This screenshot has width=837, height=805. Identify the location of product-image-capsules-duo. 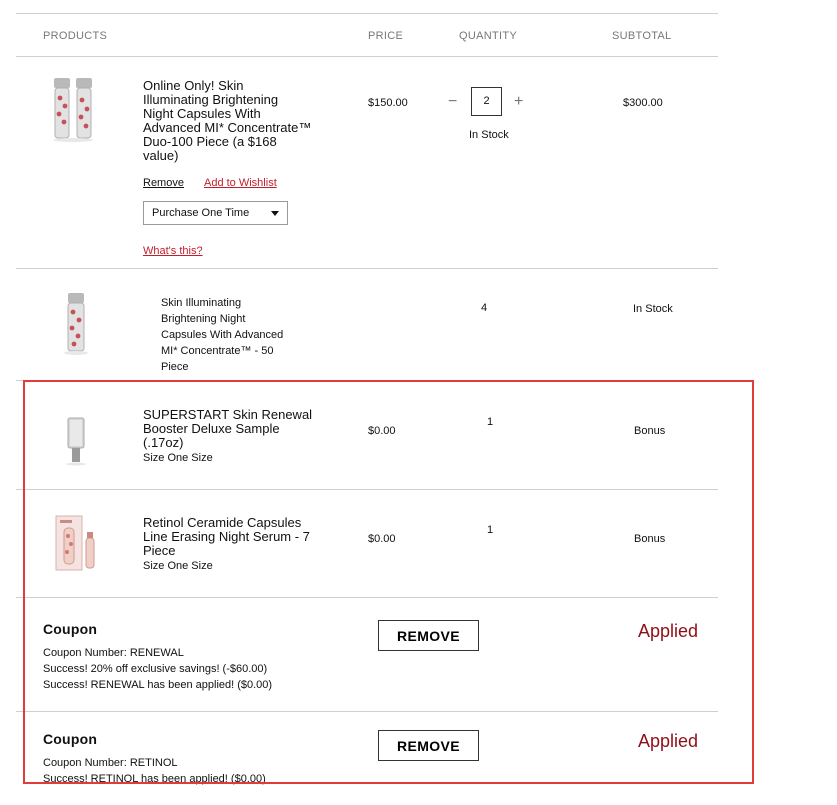
(74, 110).